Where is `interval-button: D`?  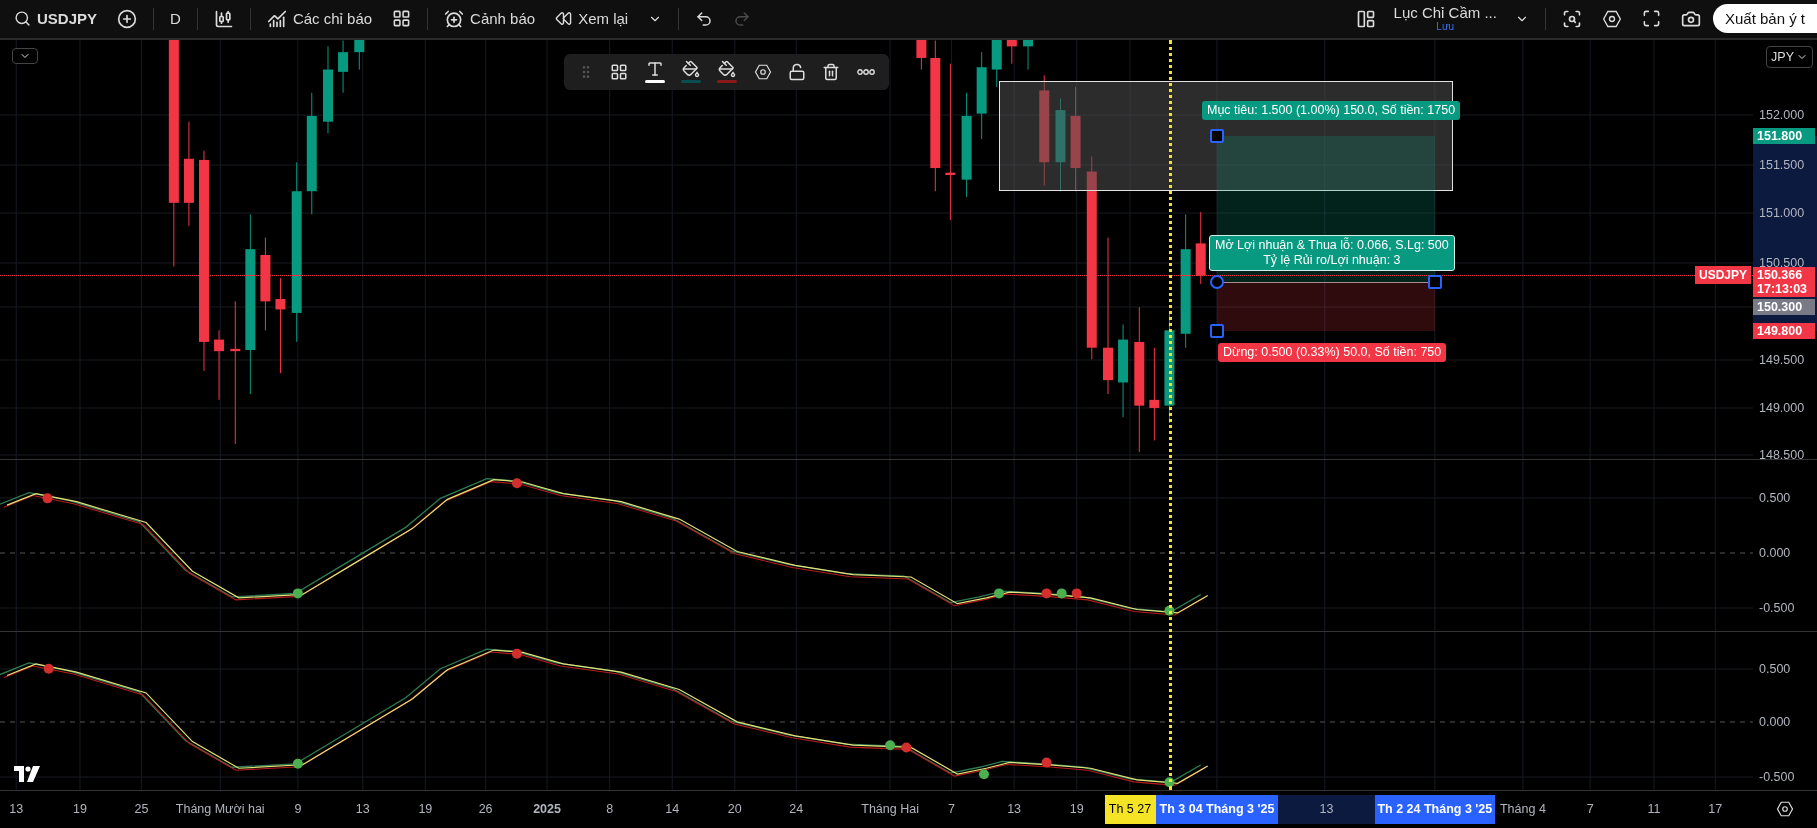 interval-button: D is located at coordinates (175, 19).